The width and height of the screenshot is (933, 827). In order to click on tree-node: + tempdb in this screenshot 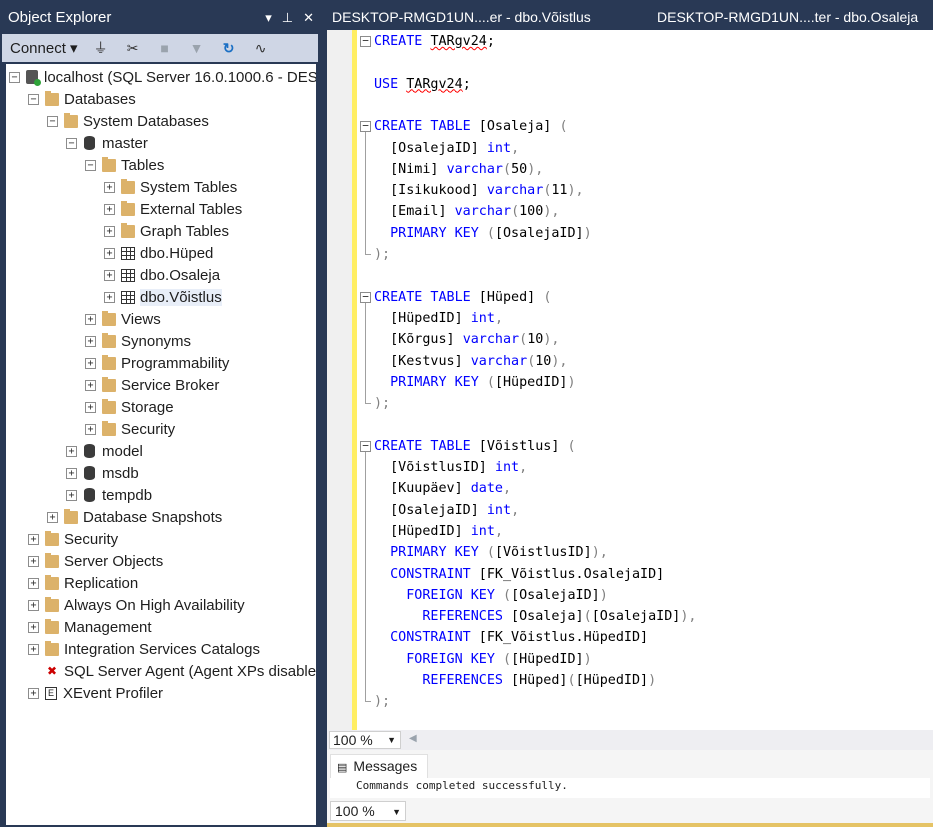, I will do `click(109, 495)`.